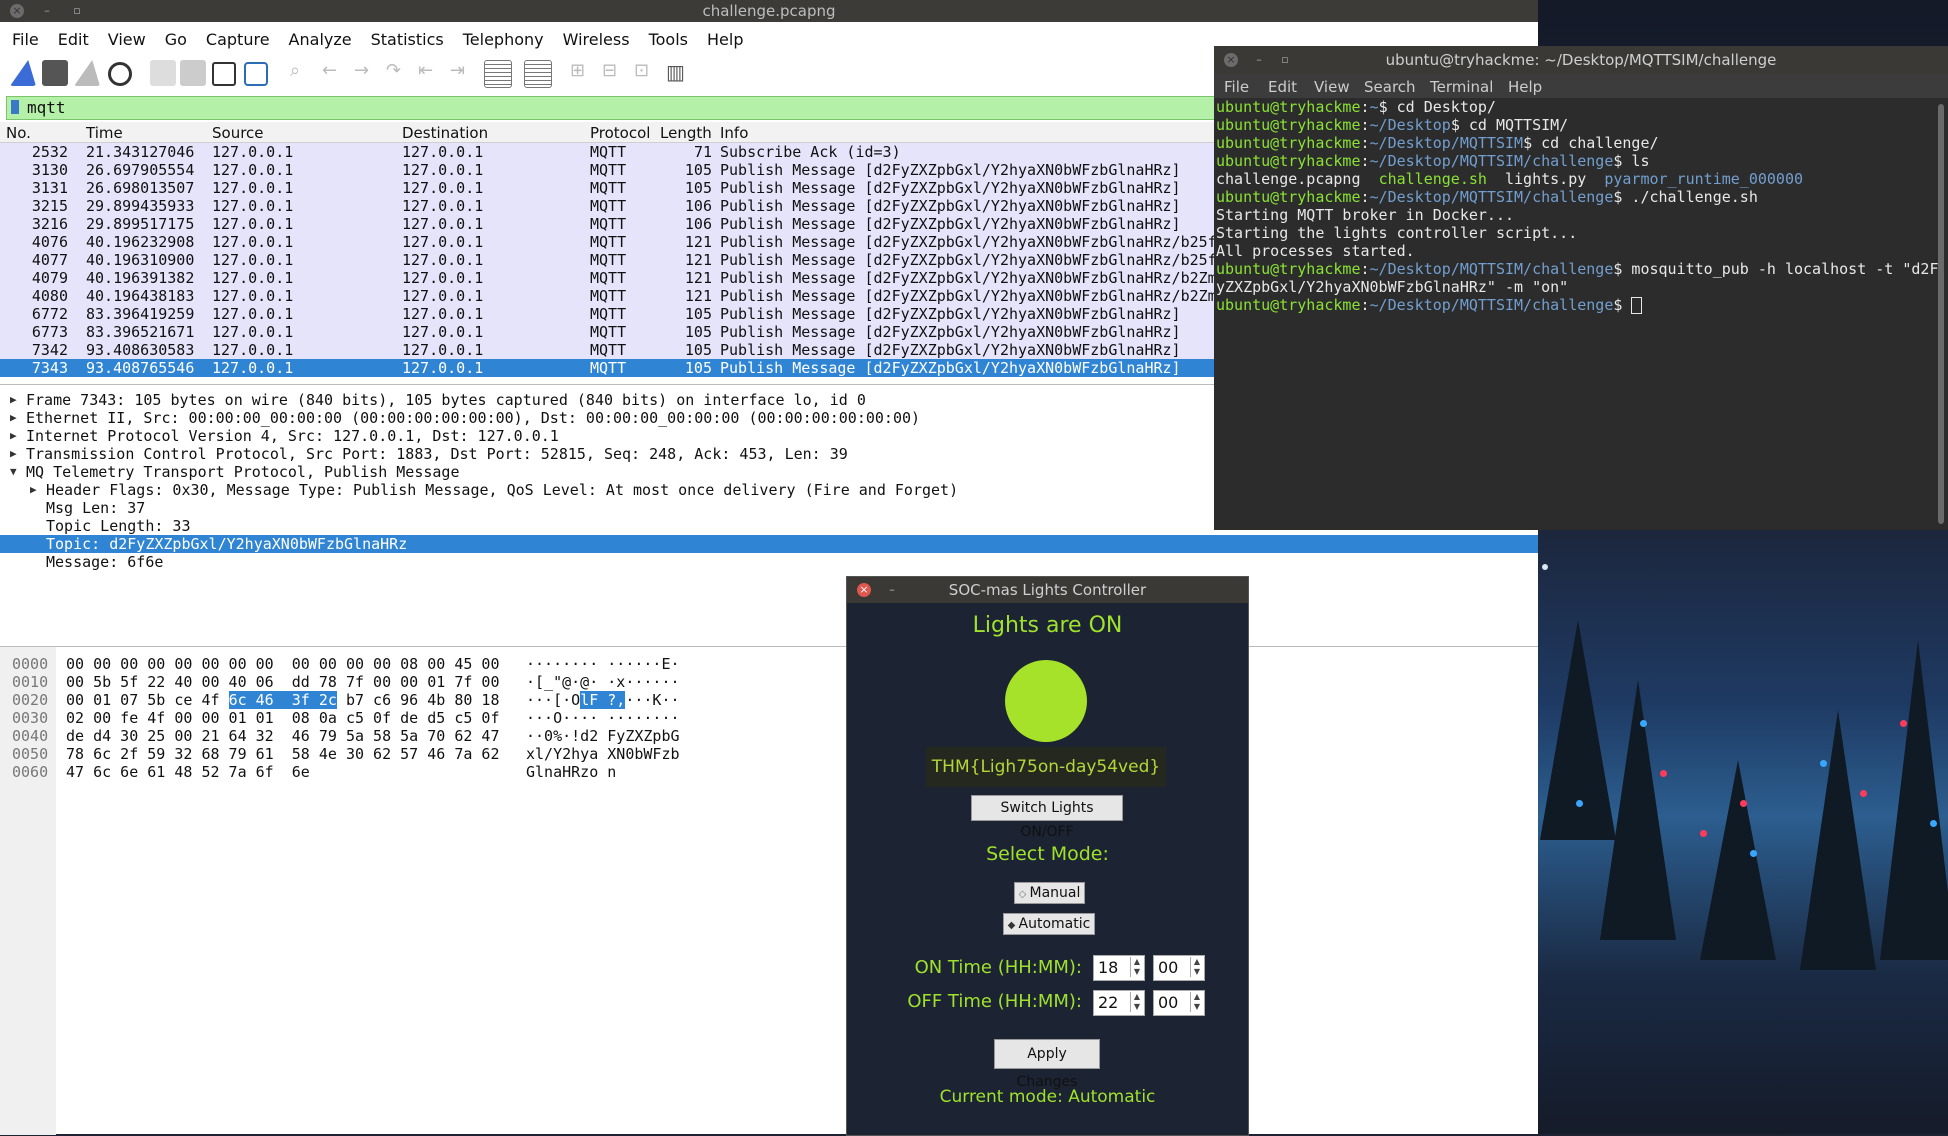  Describe the element at coordinates (603, 754) in the screenshot. I see `hex-ascii: xl/Y2hya XN0bWFzb` at that location.